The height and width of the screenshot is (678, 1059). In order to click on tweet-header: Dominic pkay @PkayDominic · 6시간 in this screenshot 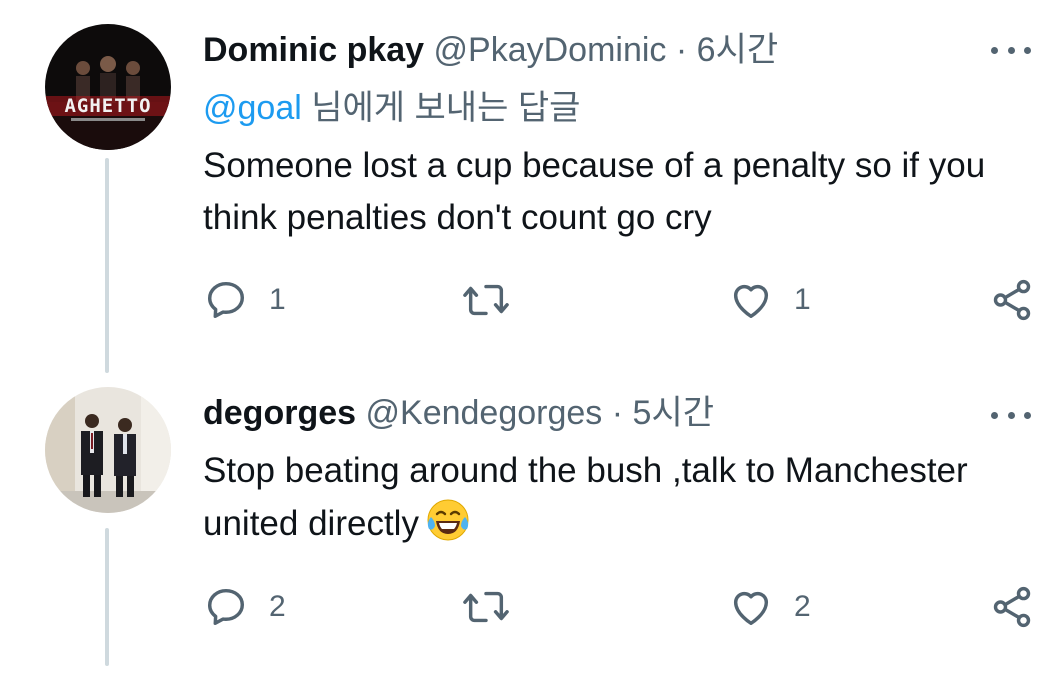, I will do `click(490, 50)`.